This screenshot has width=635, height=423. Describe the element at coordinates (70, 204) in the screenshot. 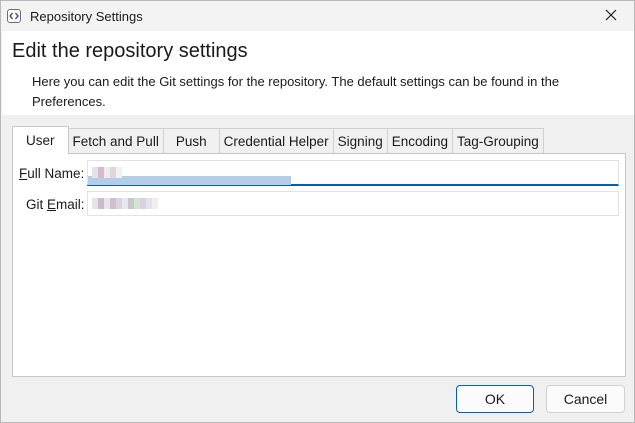

I see `git-email-label-text: mail:` at that location.